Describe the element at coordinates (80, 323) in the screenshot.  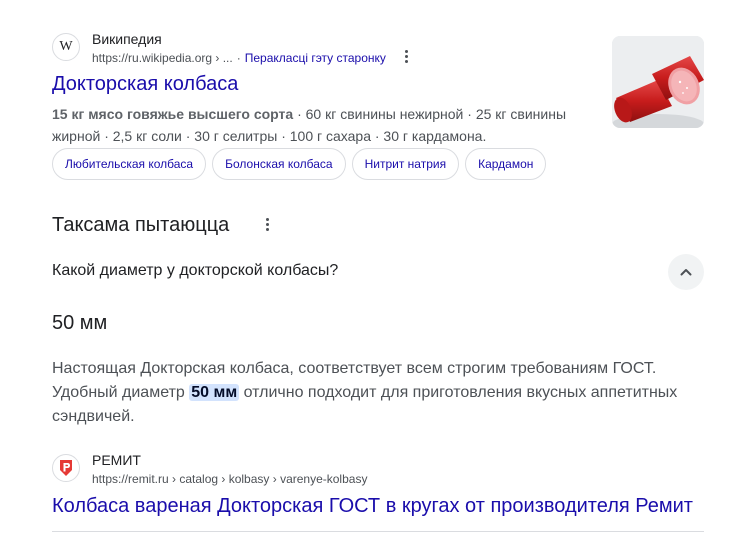
I see `answer-headline: 50 мм` at that location.